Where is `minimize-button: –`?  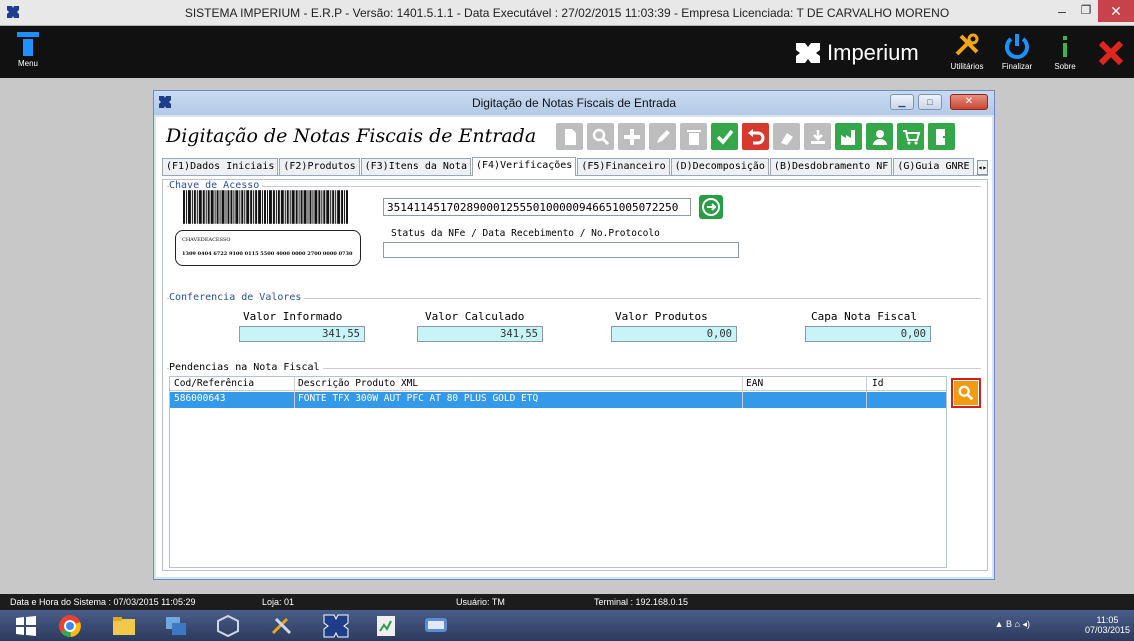 minimize-button: – is located at coordinates (1062, 12).